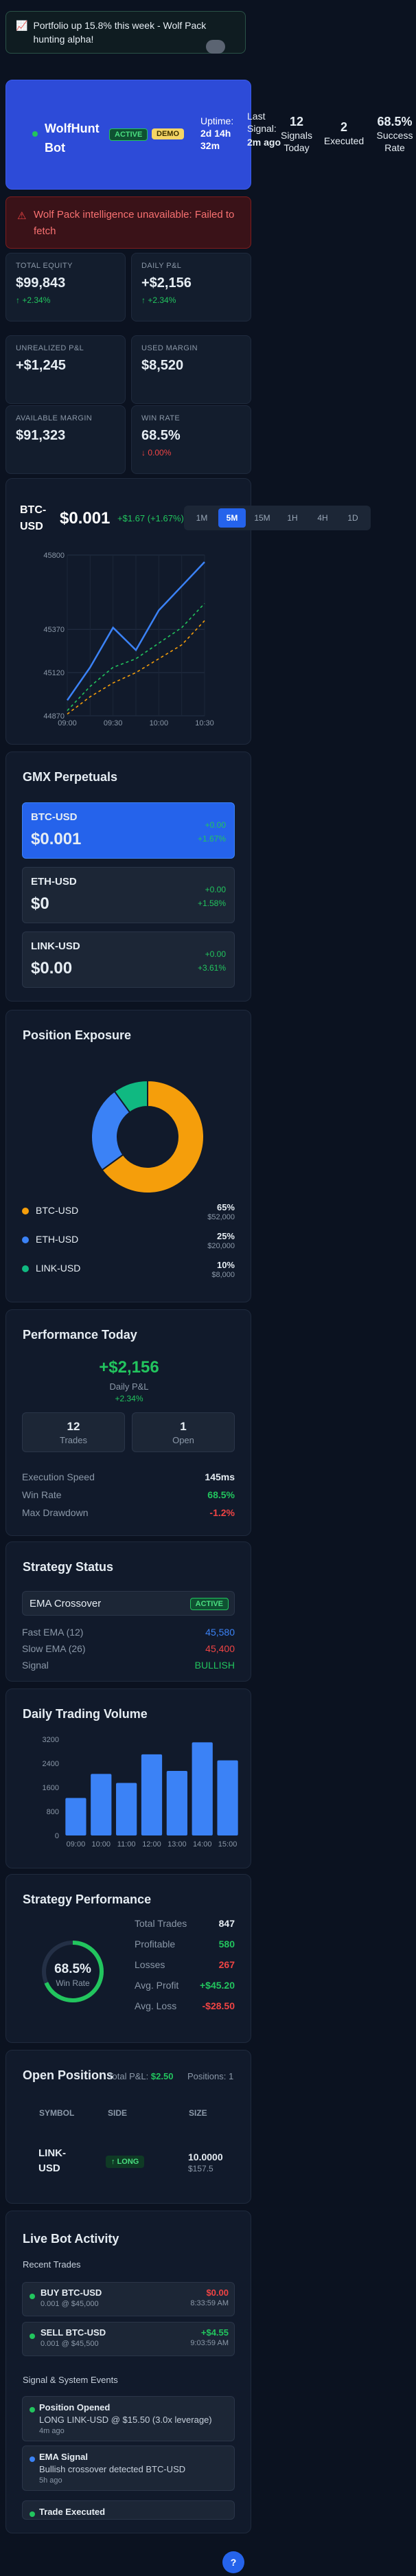 This screenshot has width=416, height=2576. I want to click on strategy-perf-value: 267, so click(226, 1964).